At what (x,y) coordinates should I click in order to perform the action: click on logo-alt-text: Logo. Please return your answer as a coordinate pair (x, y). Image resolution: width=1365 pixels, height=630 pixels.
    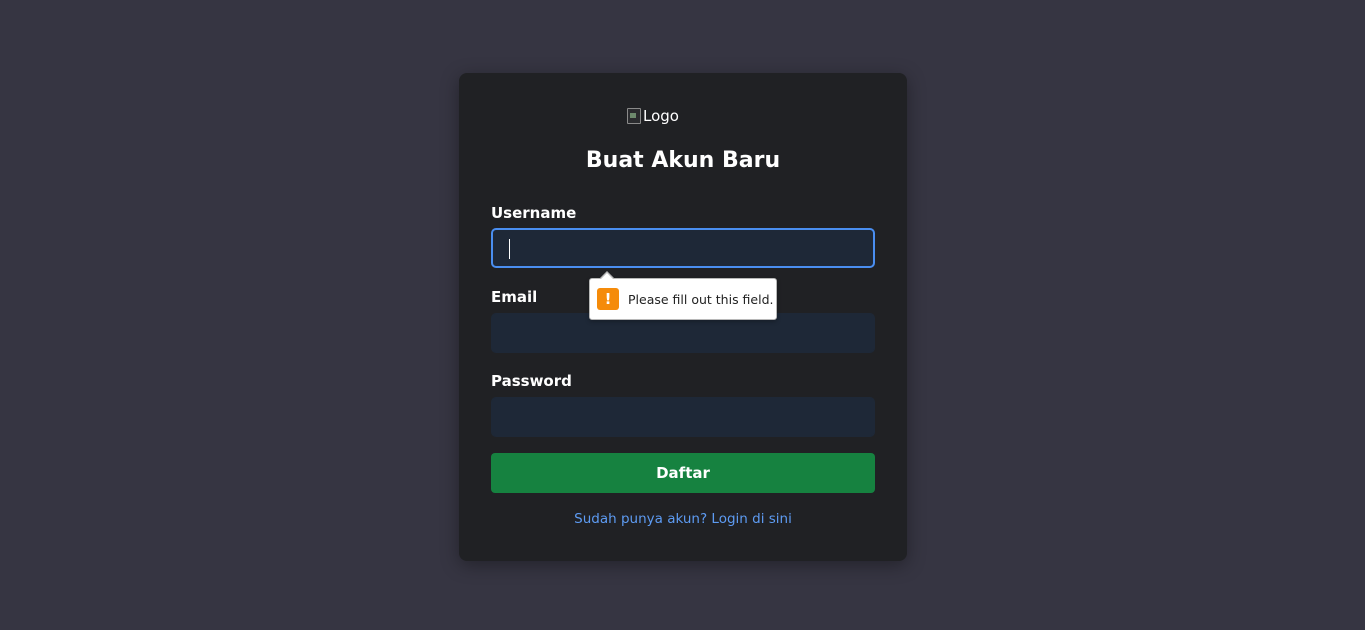
    Looking at the image, I should click on (661, 116).